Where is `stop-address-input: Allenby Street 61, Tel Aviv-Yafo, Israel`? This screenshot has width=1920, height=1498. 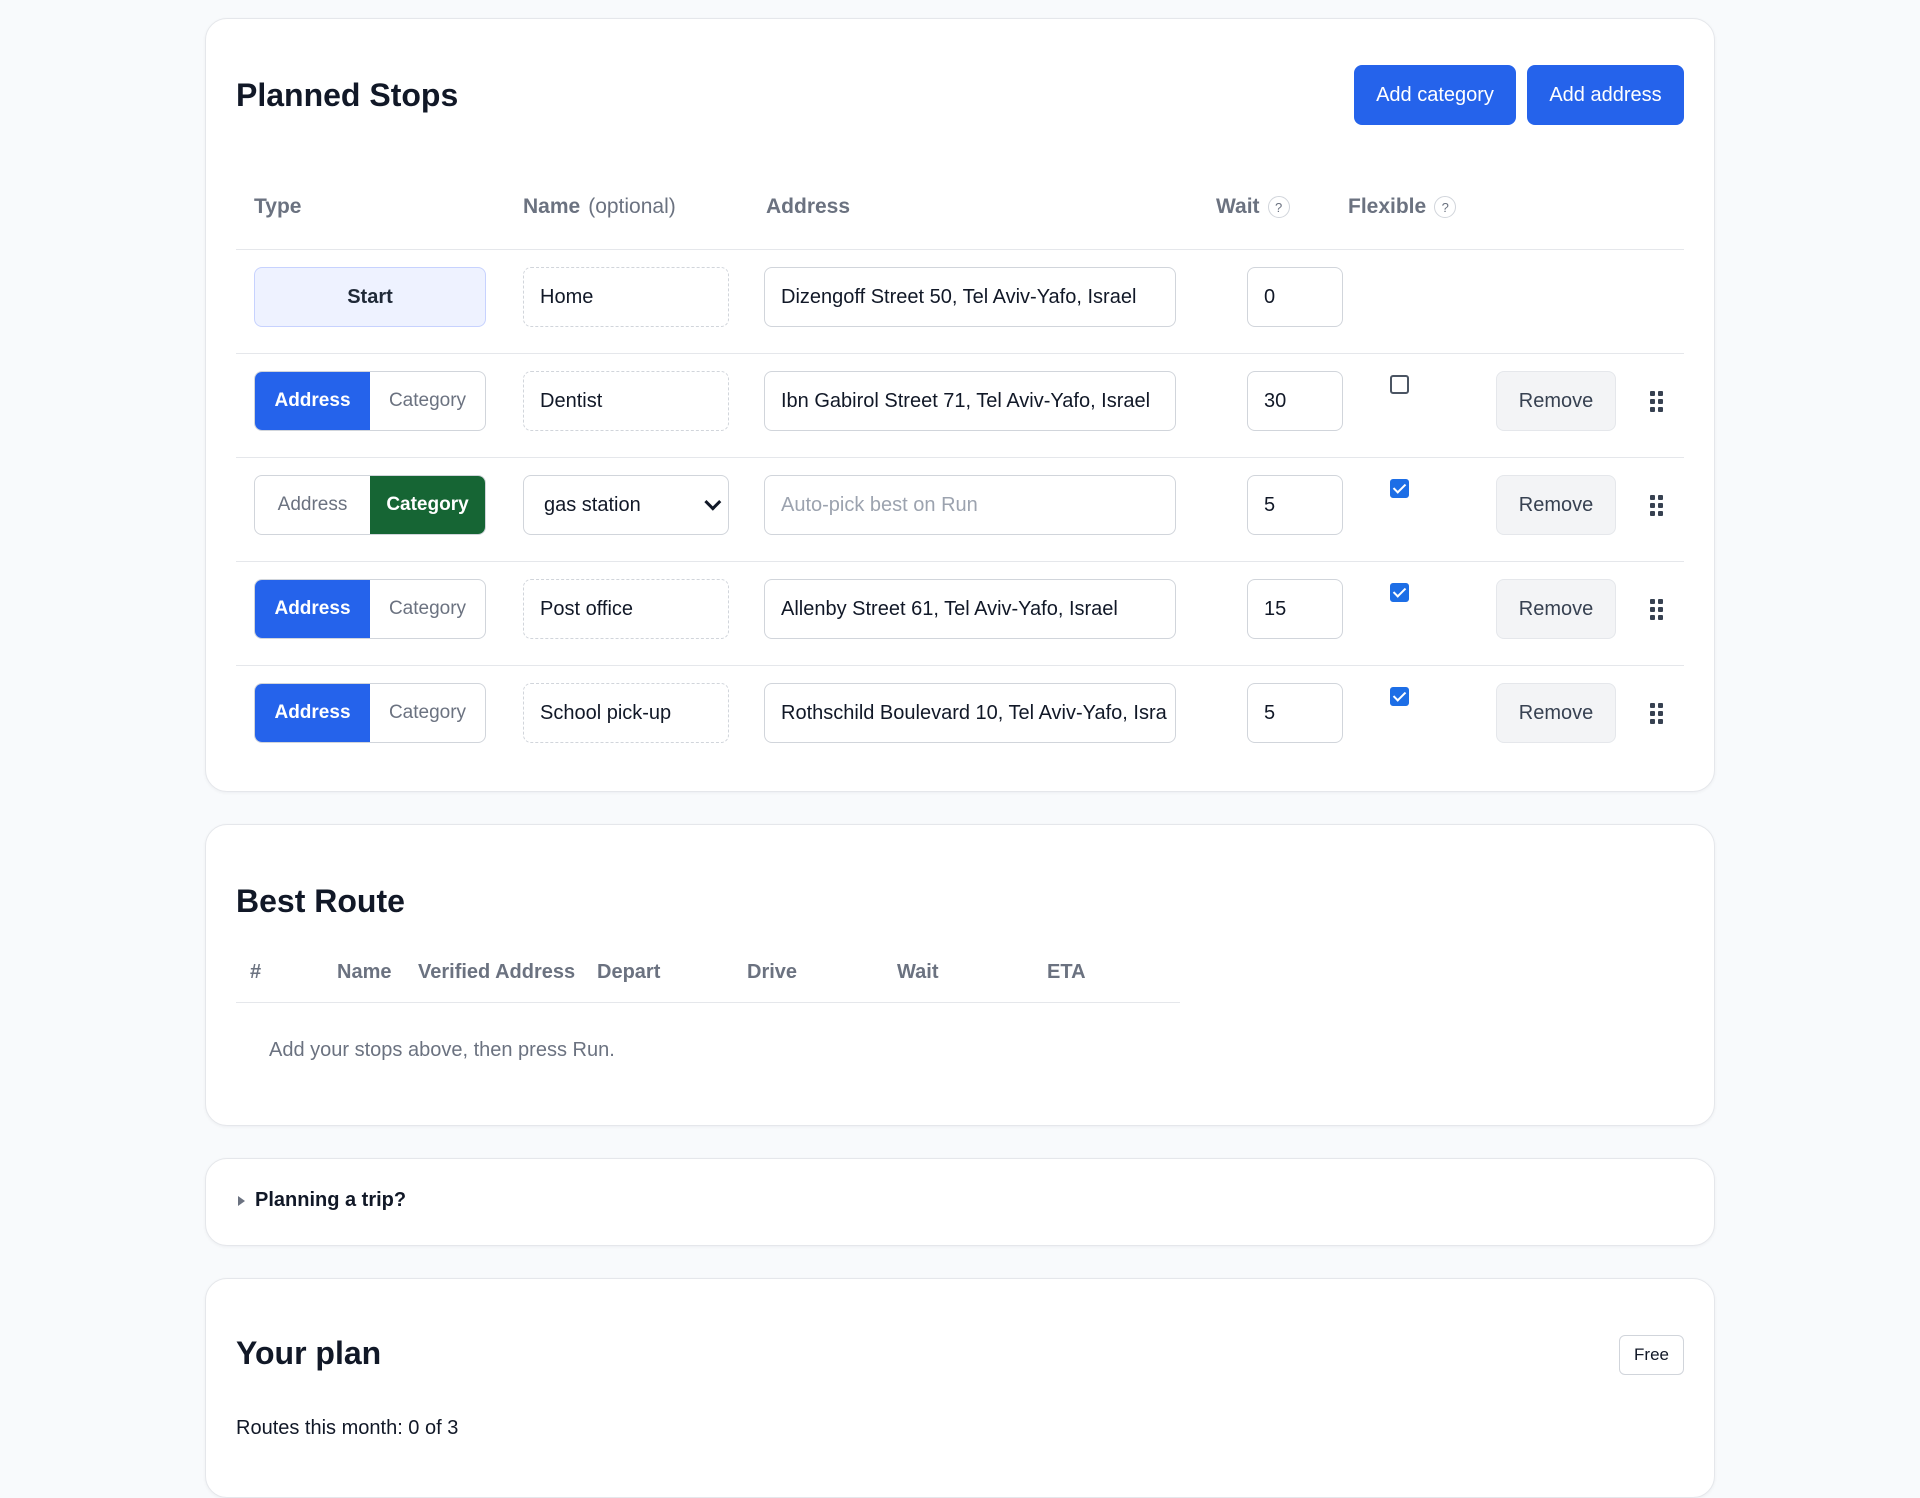 stop-address-input: Allenby Street 61, Tel Aviv-Yafo, Israel is located at coordinates (970, 609).